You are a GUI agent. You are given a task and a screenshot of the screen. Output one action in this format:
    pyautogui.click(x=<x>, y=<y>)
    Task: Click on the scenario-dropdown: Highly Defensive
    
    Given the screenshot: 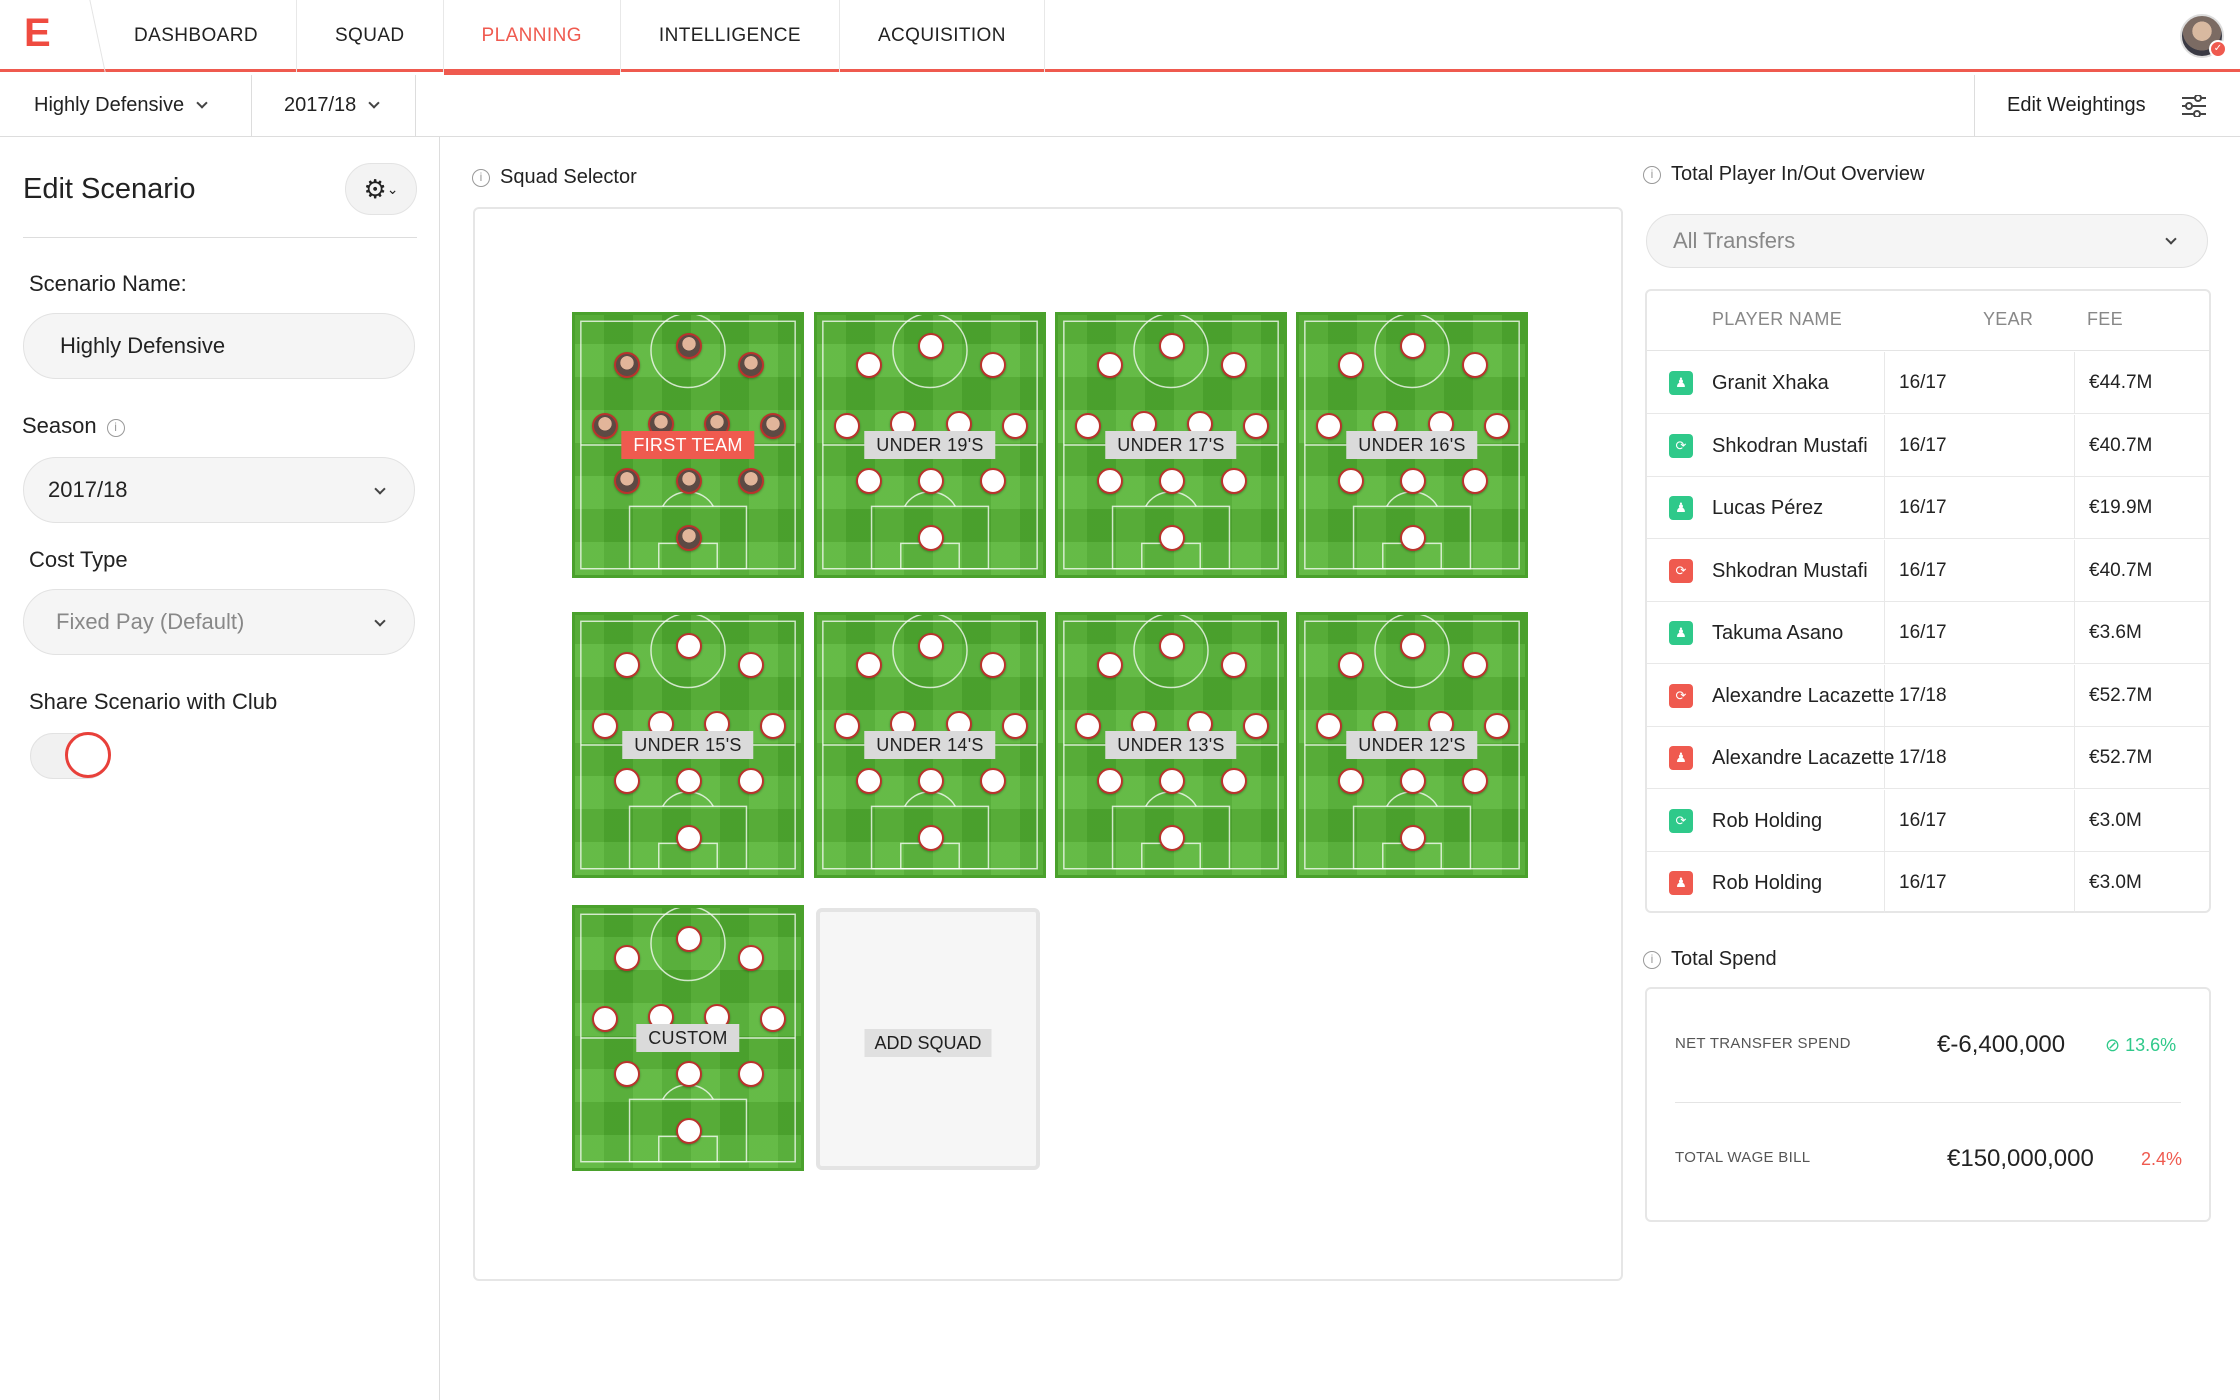 What is the action you would take?
    pyautogui.click(x=126, y=105)
    